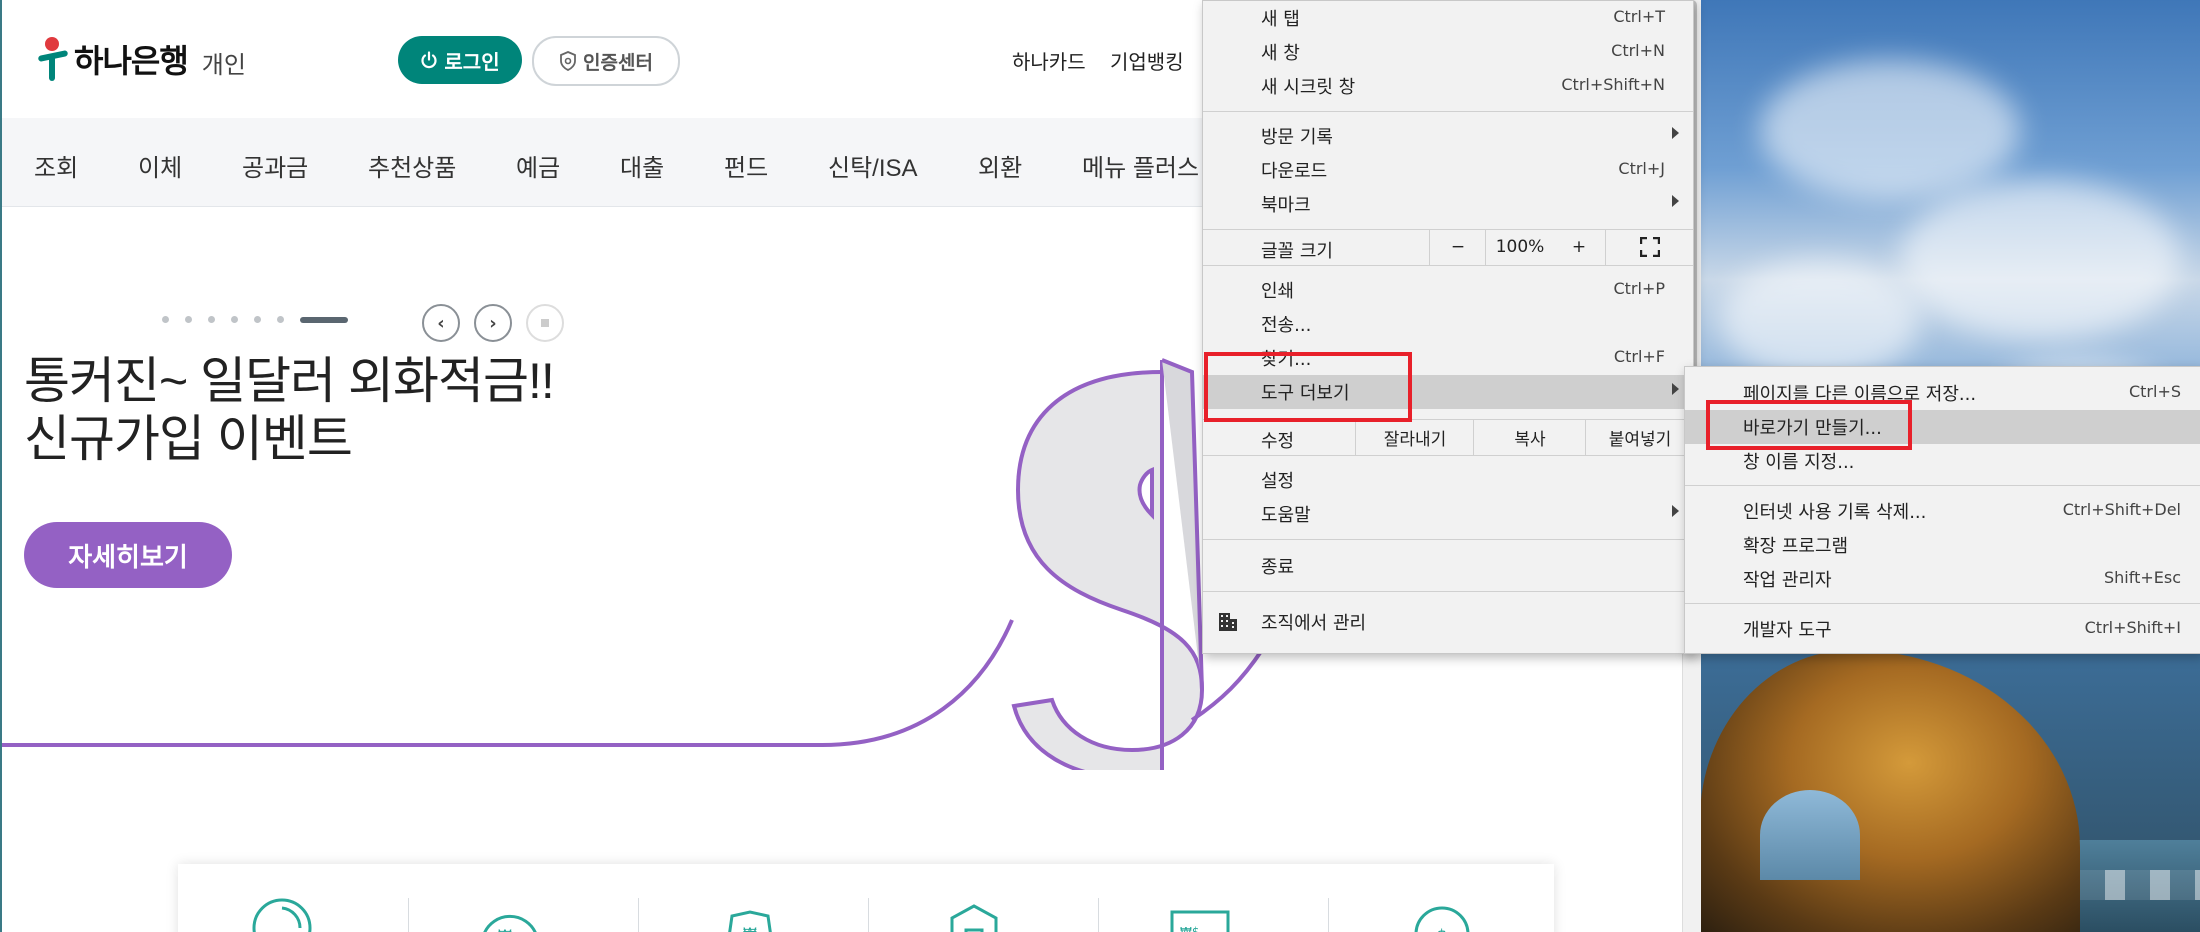  Describe the element at coordinates (746, 165) in the screenshot. I see `nav-item-fund: 펀드` at that location.